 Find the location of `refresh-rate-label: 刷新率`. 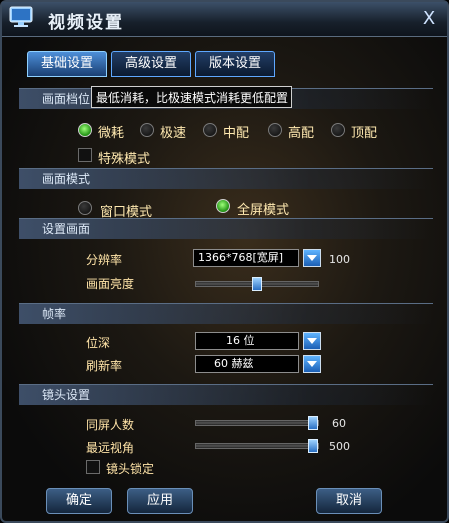

refresh-rate-label: 刷新率 is located at coordinates (104, 366).